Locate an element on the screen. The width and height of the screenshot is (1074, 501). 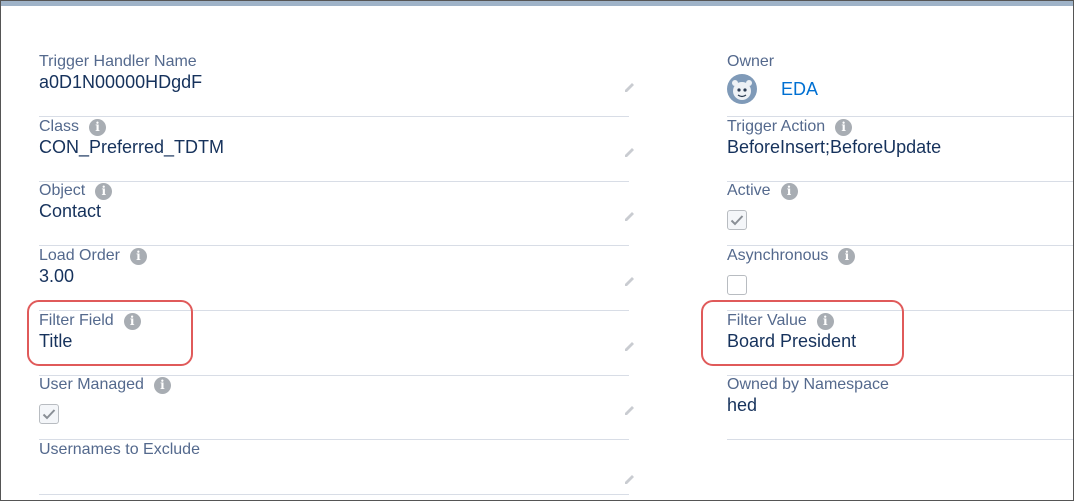
field-label: Usernames to Exclude is located at coordinates (119, 449).